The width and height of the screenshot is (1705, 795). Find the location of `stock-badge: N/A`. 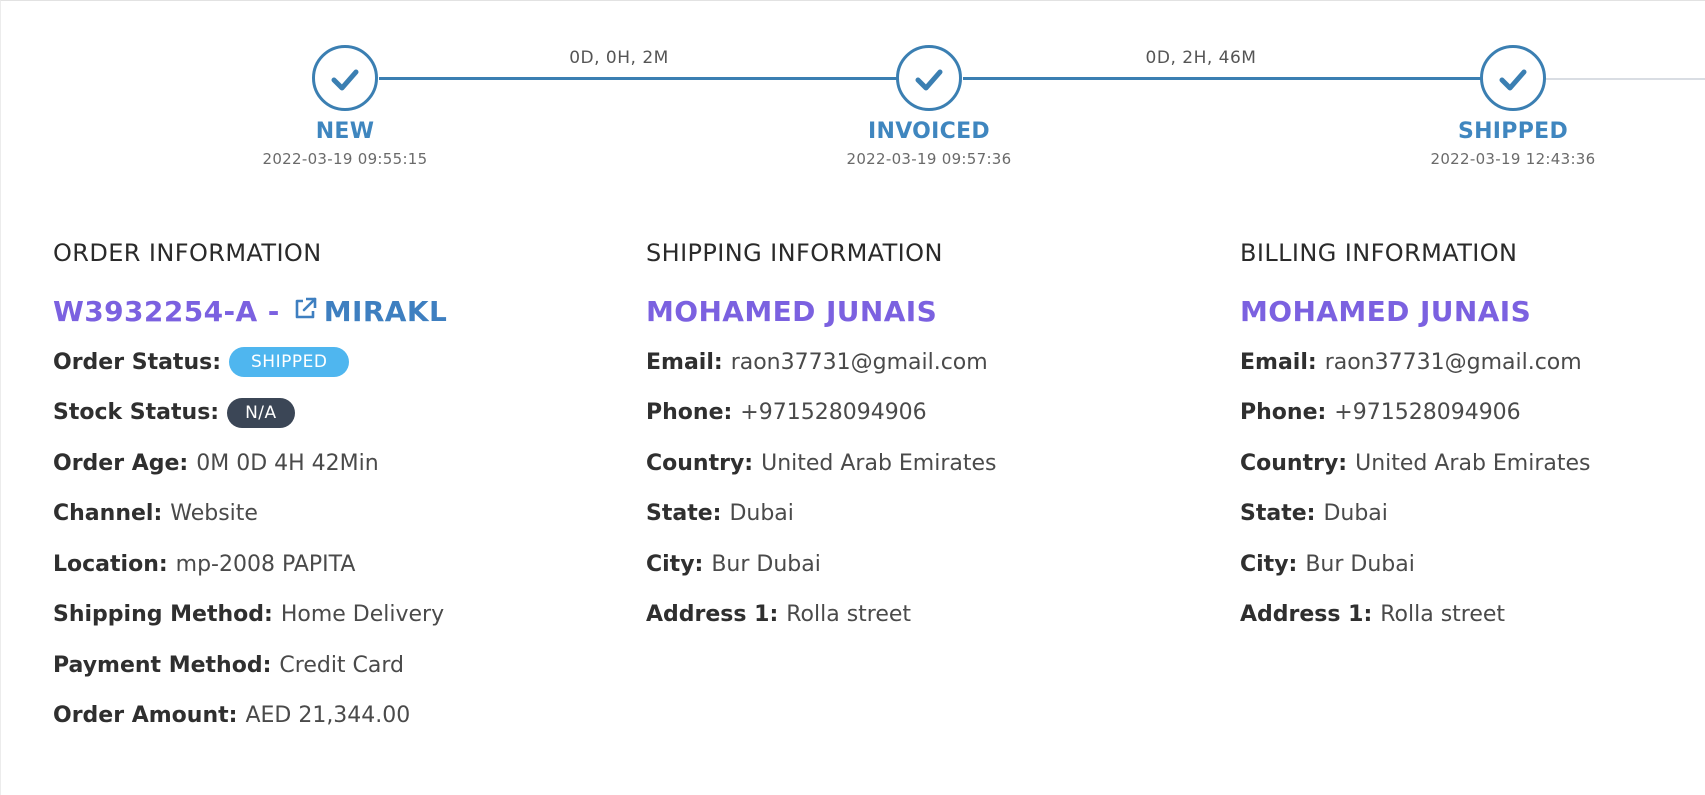

stock-badge: N/A is located at coordinates (261, 412).